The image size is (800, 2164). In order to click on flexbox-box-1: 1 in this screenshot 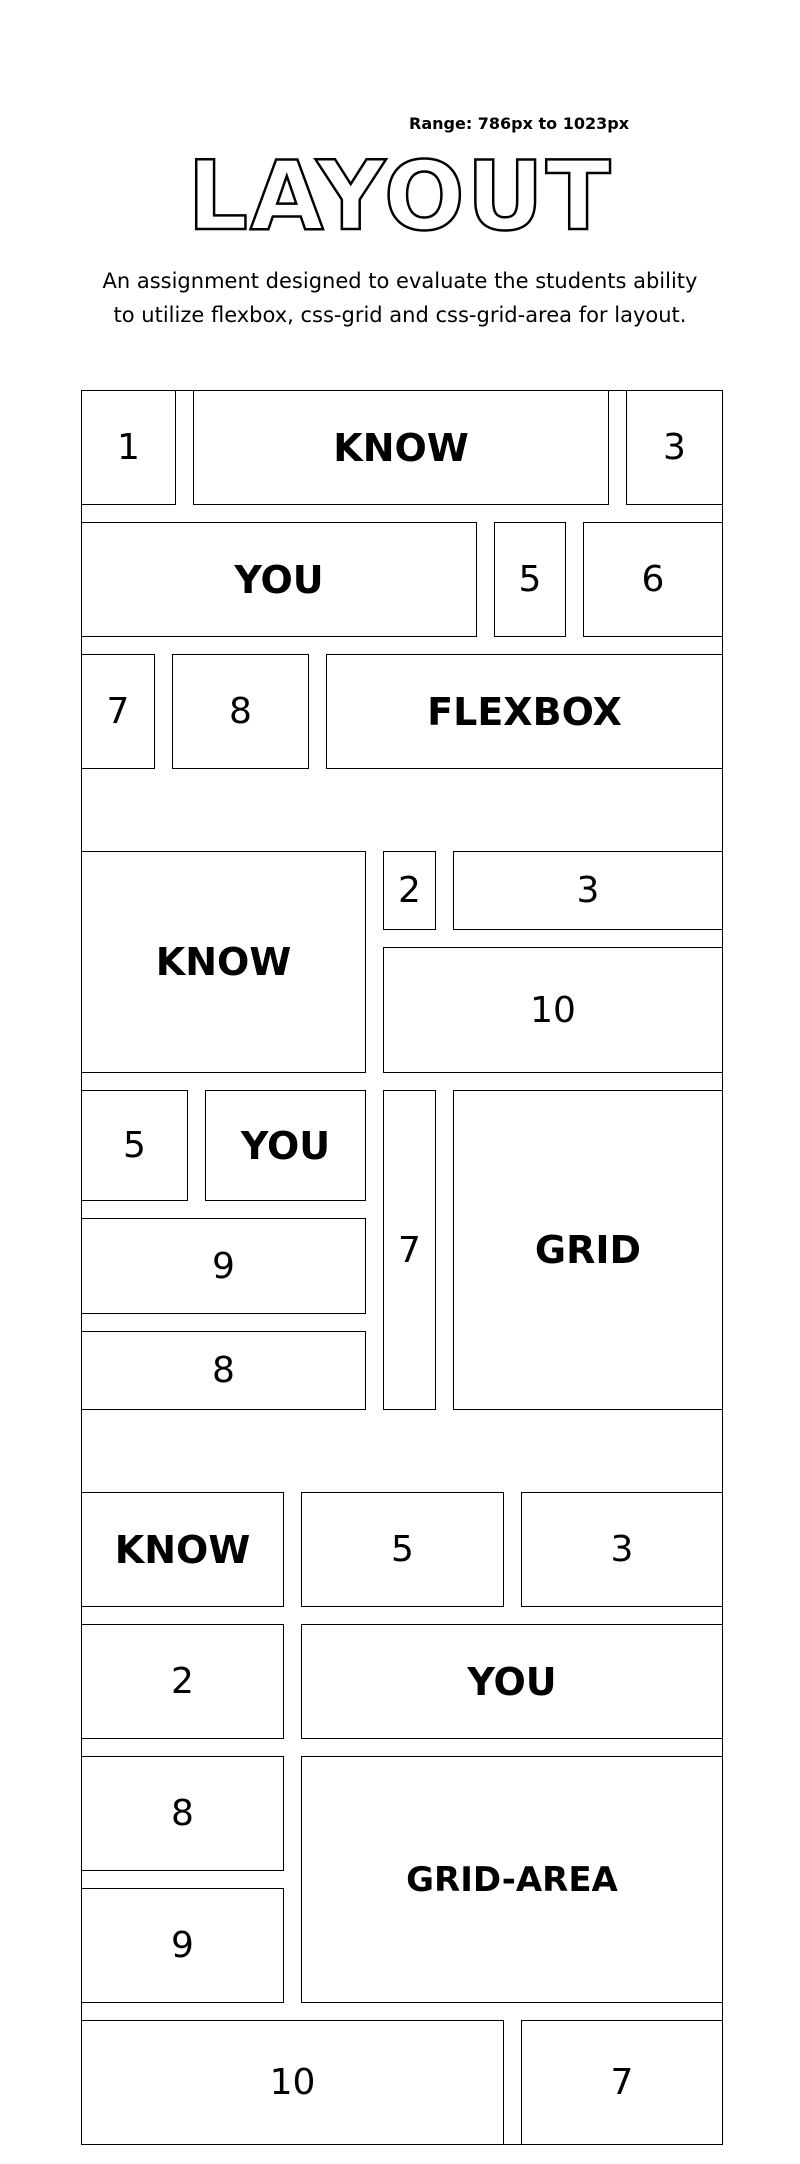, I will do `click(128, 447)`.